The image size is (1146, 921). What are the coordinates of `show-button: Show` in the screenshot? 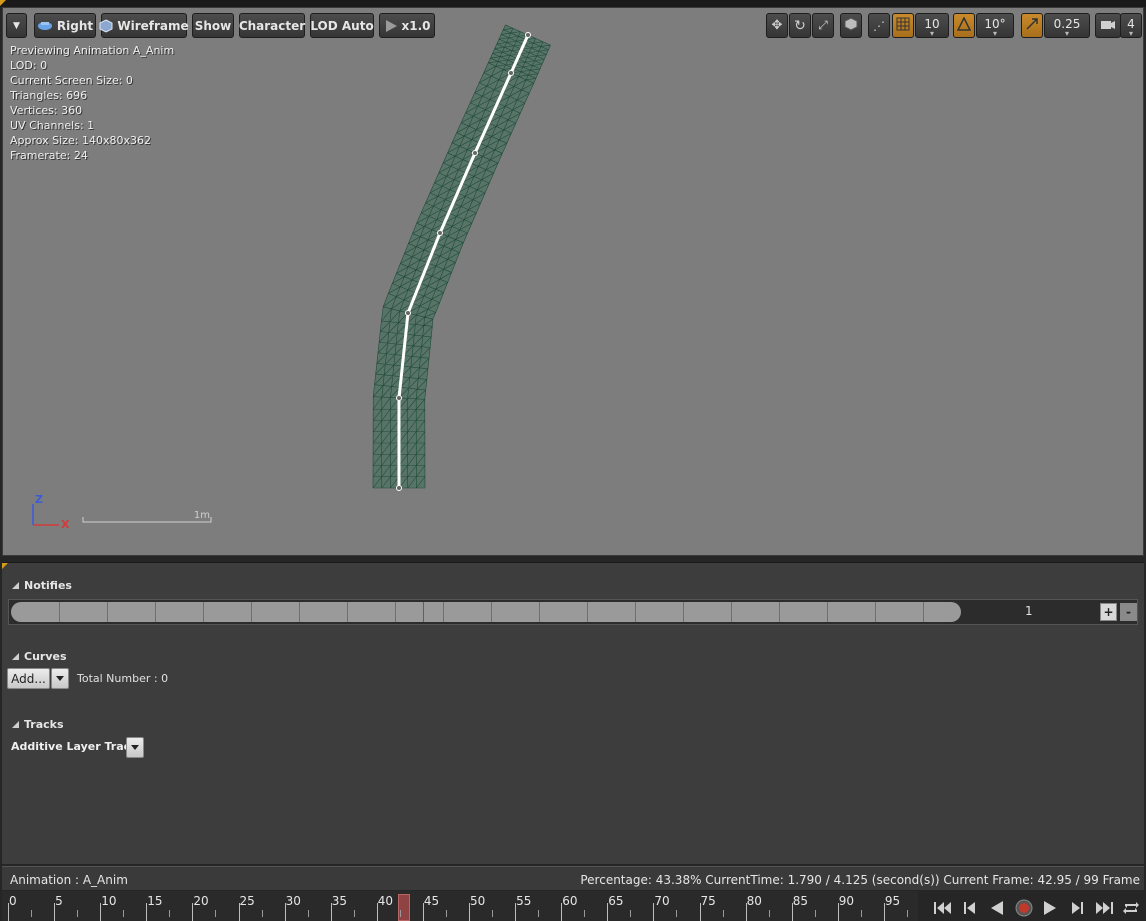 It's located at (213, 25).